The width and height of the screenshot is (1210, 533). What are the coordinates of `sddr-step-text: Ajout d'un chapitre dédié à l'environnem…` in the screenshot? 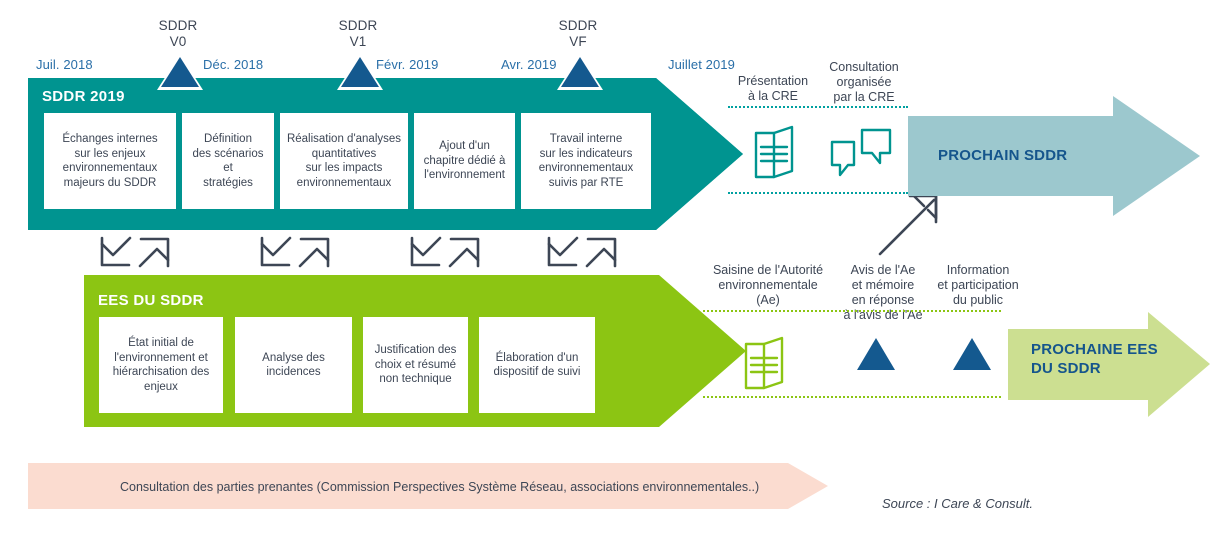 It's located at (464, 161).